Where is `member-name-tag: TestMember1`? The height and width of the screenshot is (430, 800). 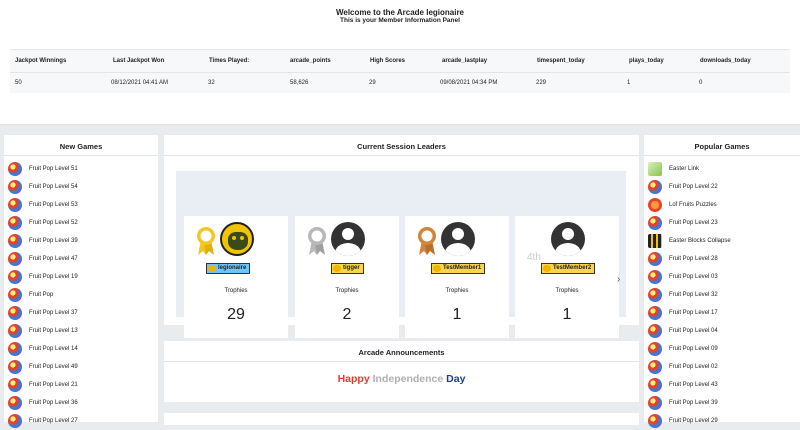 member-name-tag: TestMember1 is located at coordinates (458, 268).